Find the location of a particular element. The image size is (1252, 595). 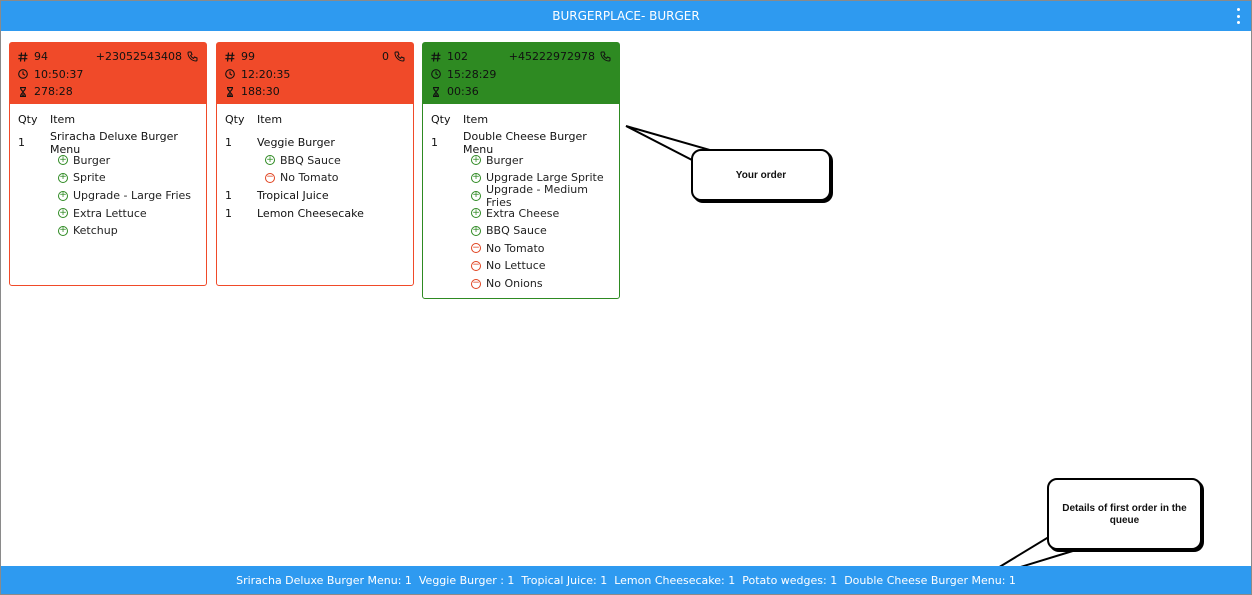

order-card-header: 102 +45222972978 15:28:29 00:36 is located at coordinates (521, 73).